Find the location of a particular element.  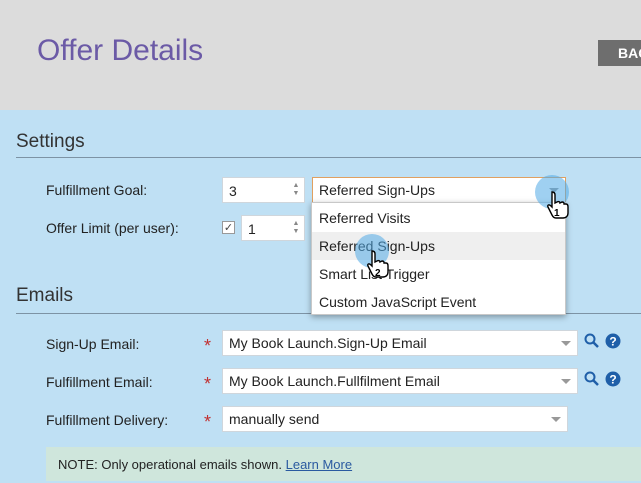

fulfillment-email-label: Fulfillment Email: is located at coordinates (99, 382).